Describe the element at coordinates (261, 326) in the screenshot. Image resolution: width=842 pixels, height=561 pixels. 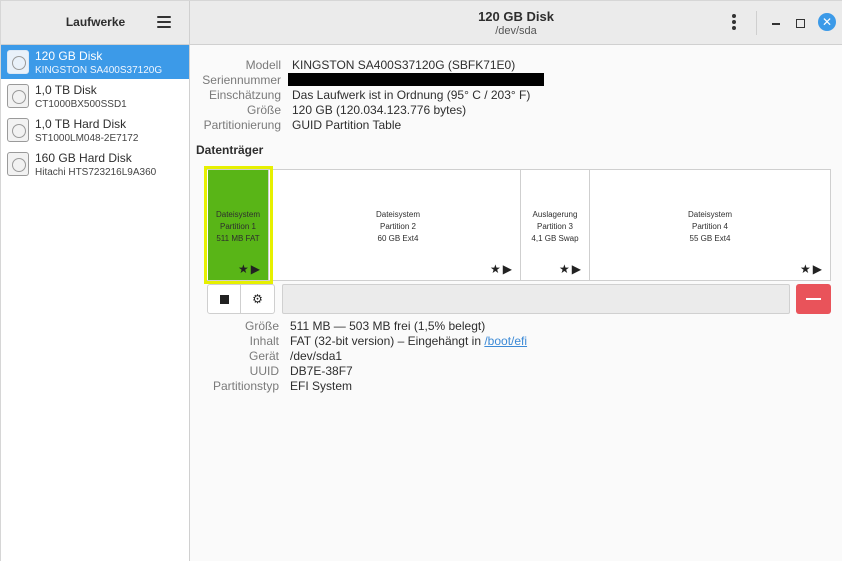
I see `partition-size-label: Größe` at that location.